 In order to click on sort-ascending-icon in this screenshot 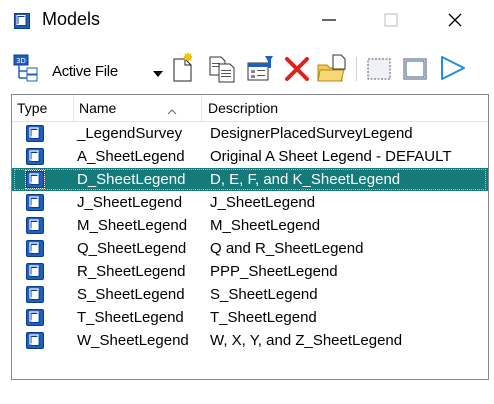, I will do `click(172, 111)`.